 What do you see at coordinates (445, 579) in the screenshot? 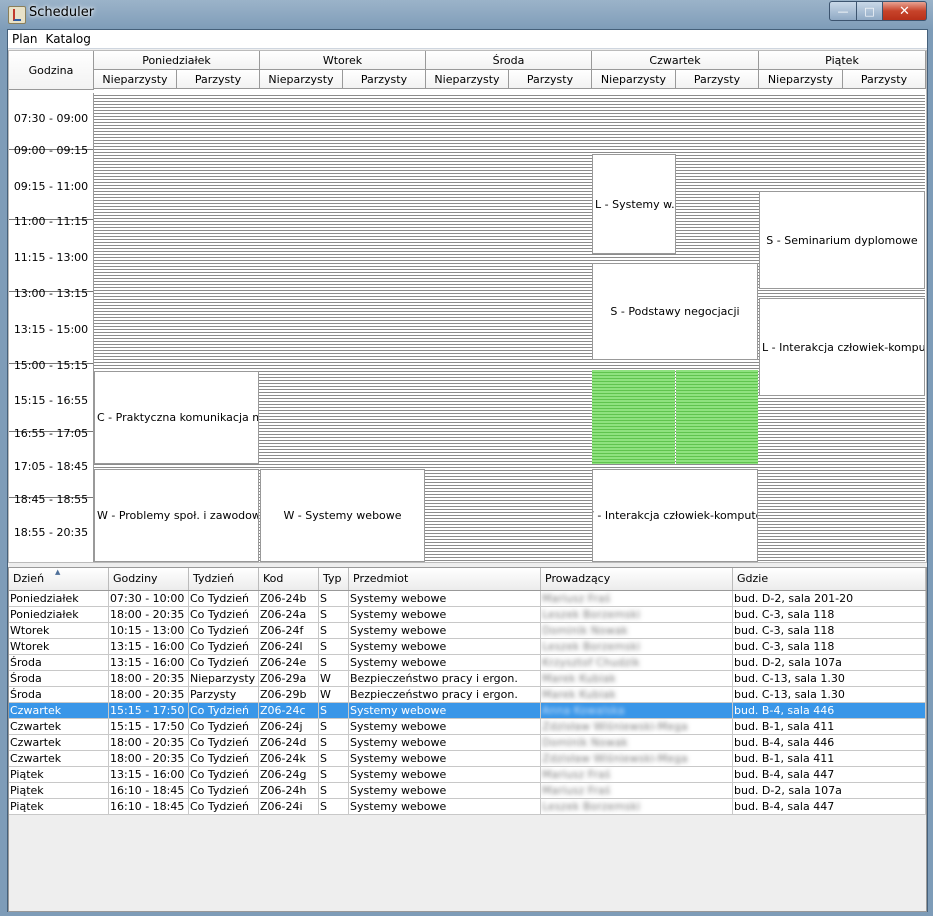
I see `column-header-subject: Przedmiot` at bounding box center [445, 579].